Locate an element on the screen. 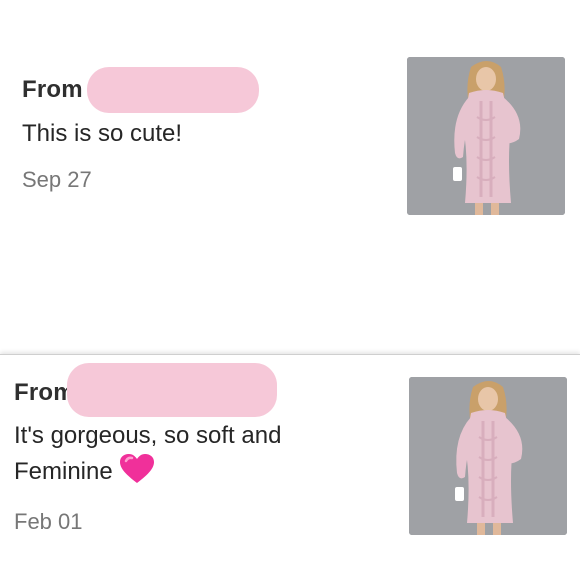 The height and width of the screenshot is (581, 580). review-comment: It's gorgeous, so soft and Feminine is located at coordinates (199, 453).